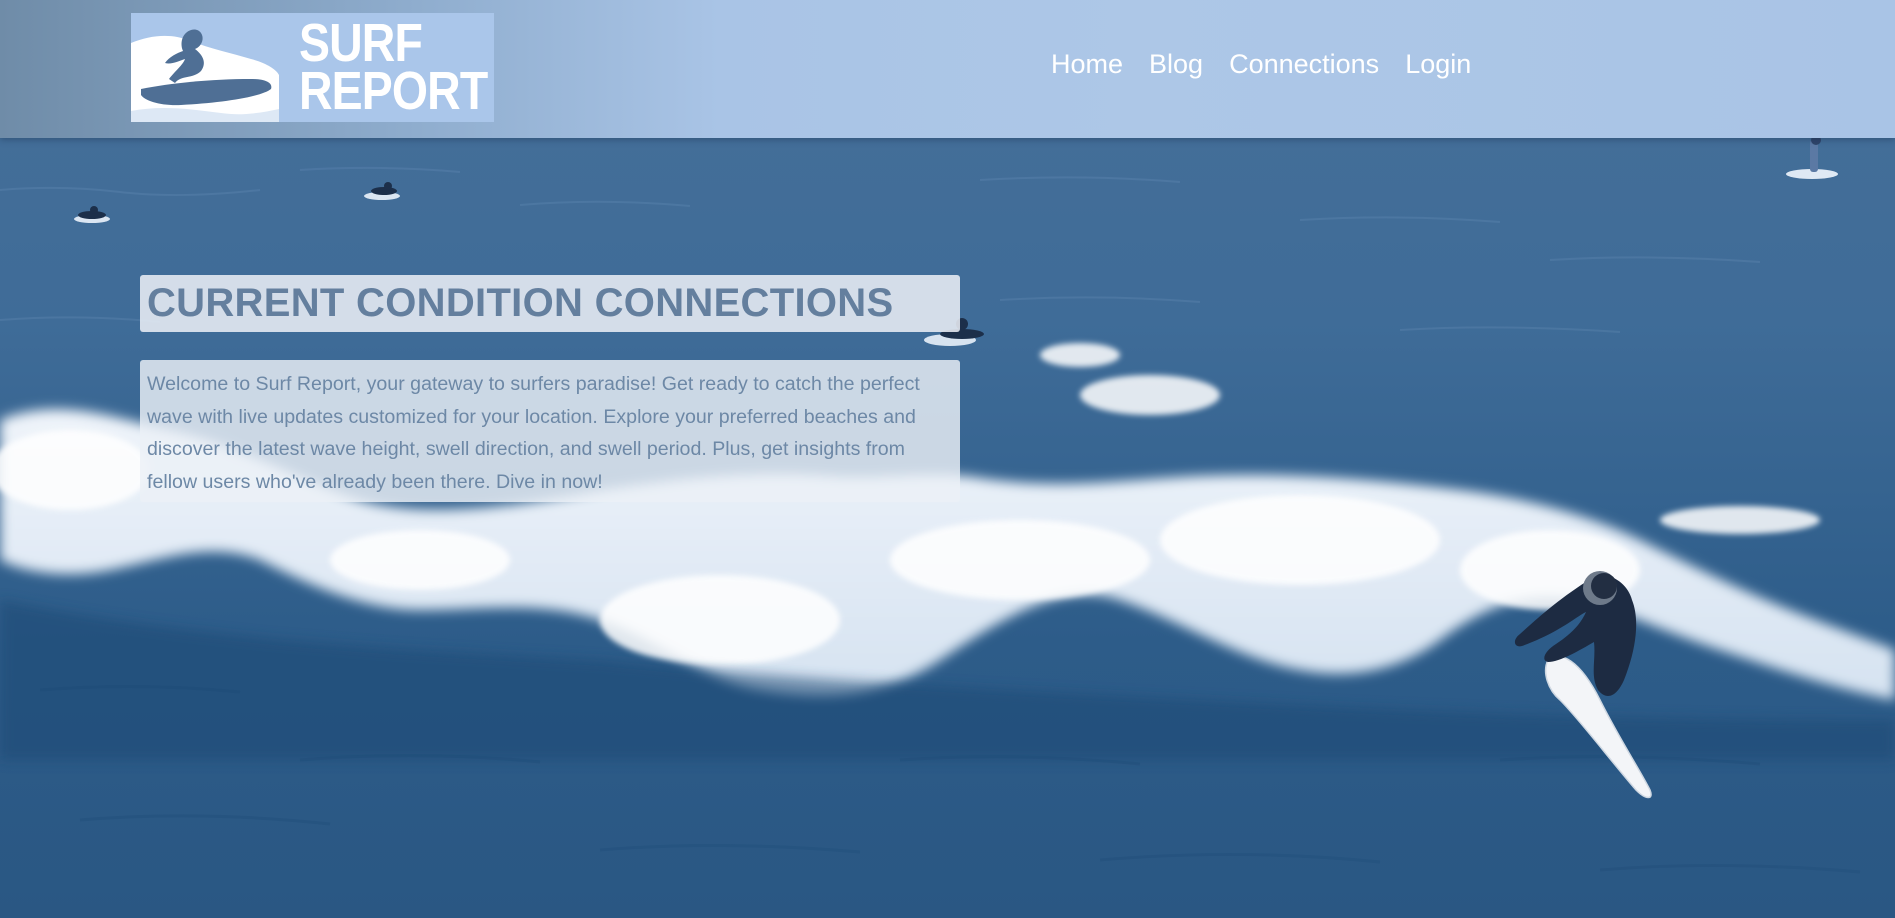 The height and width of the screenshot is (918, 1895). I want to click on surf-report-logo: SURF REPORT, so click(312, 67).